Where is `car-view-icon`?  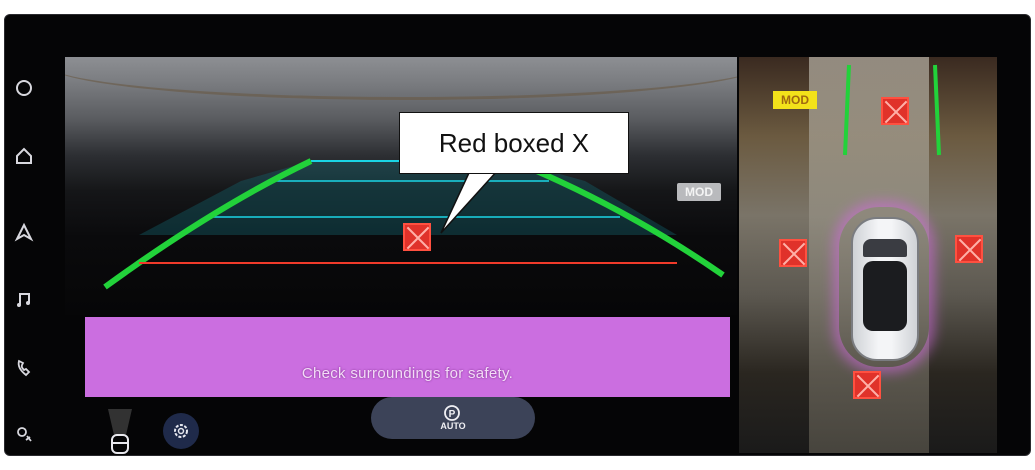
car-view-icon is located at coordinates (120, 431).